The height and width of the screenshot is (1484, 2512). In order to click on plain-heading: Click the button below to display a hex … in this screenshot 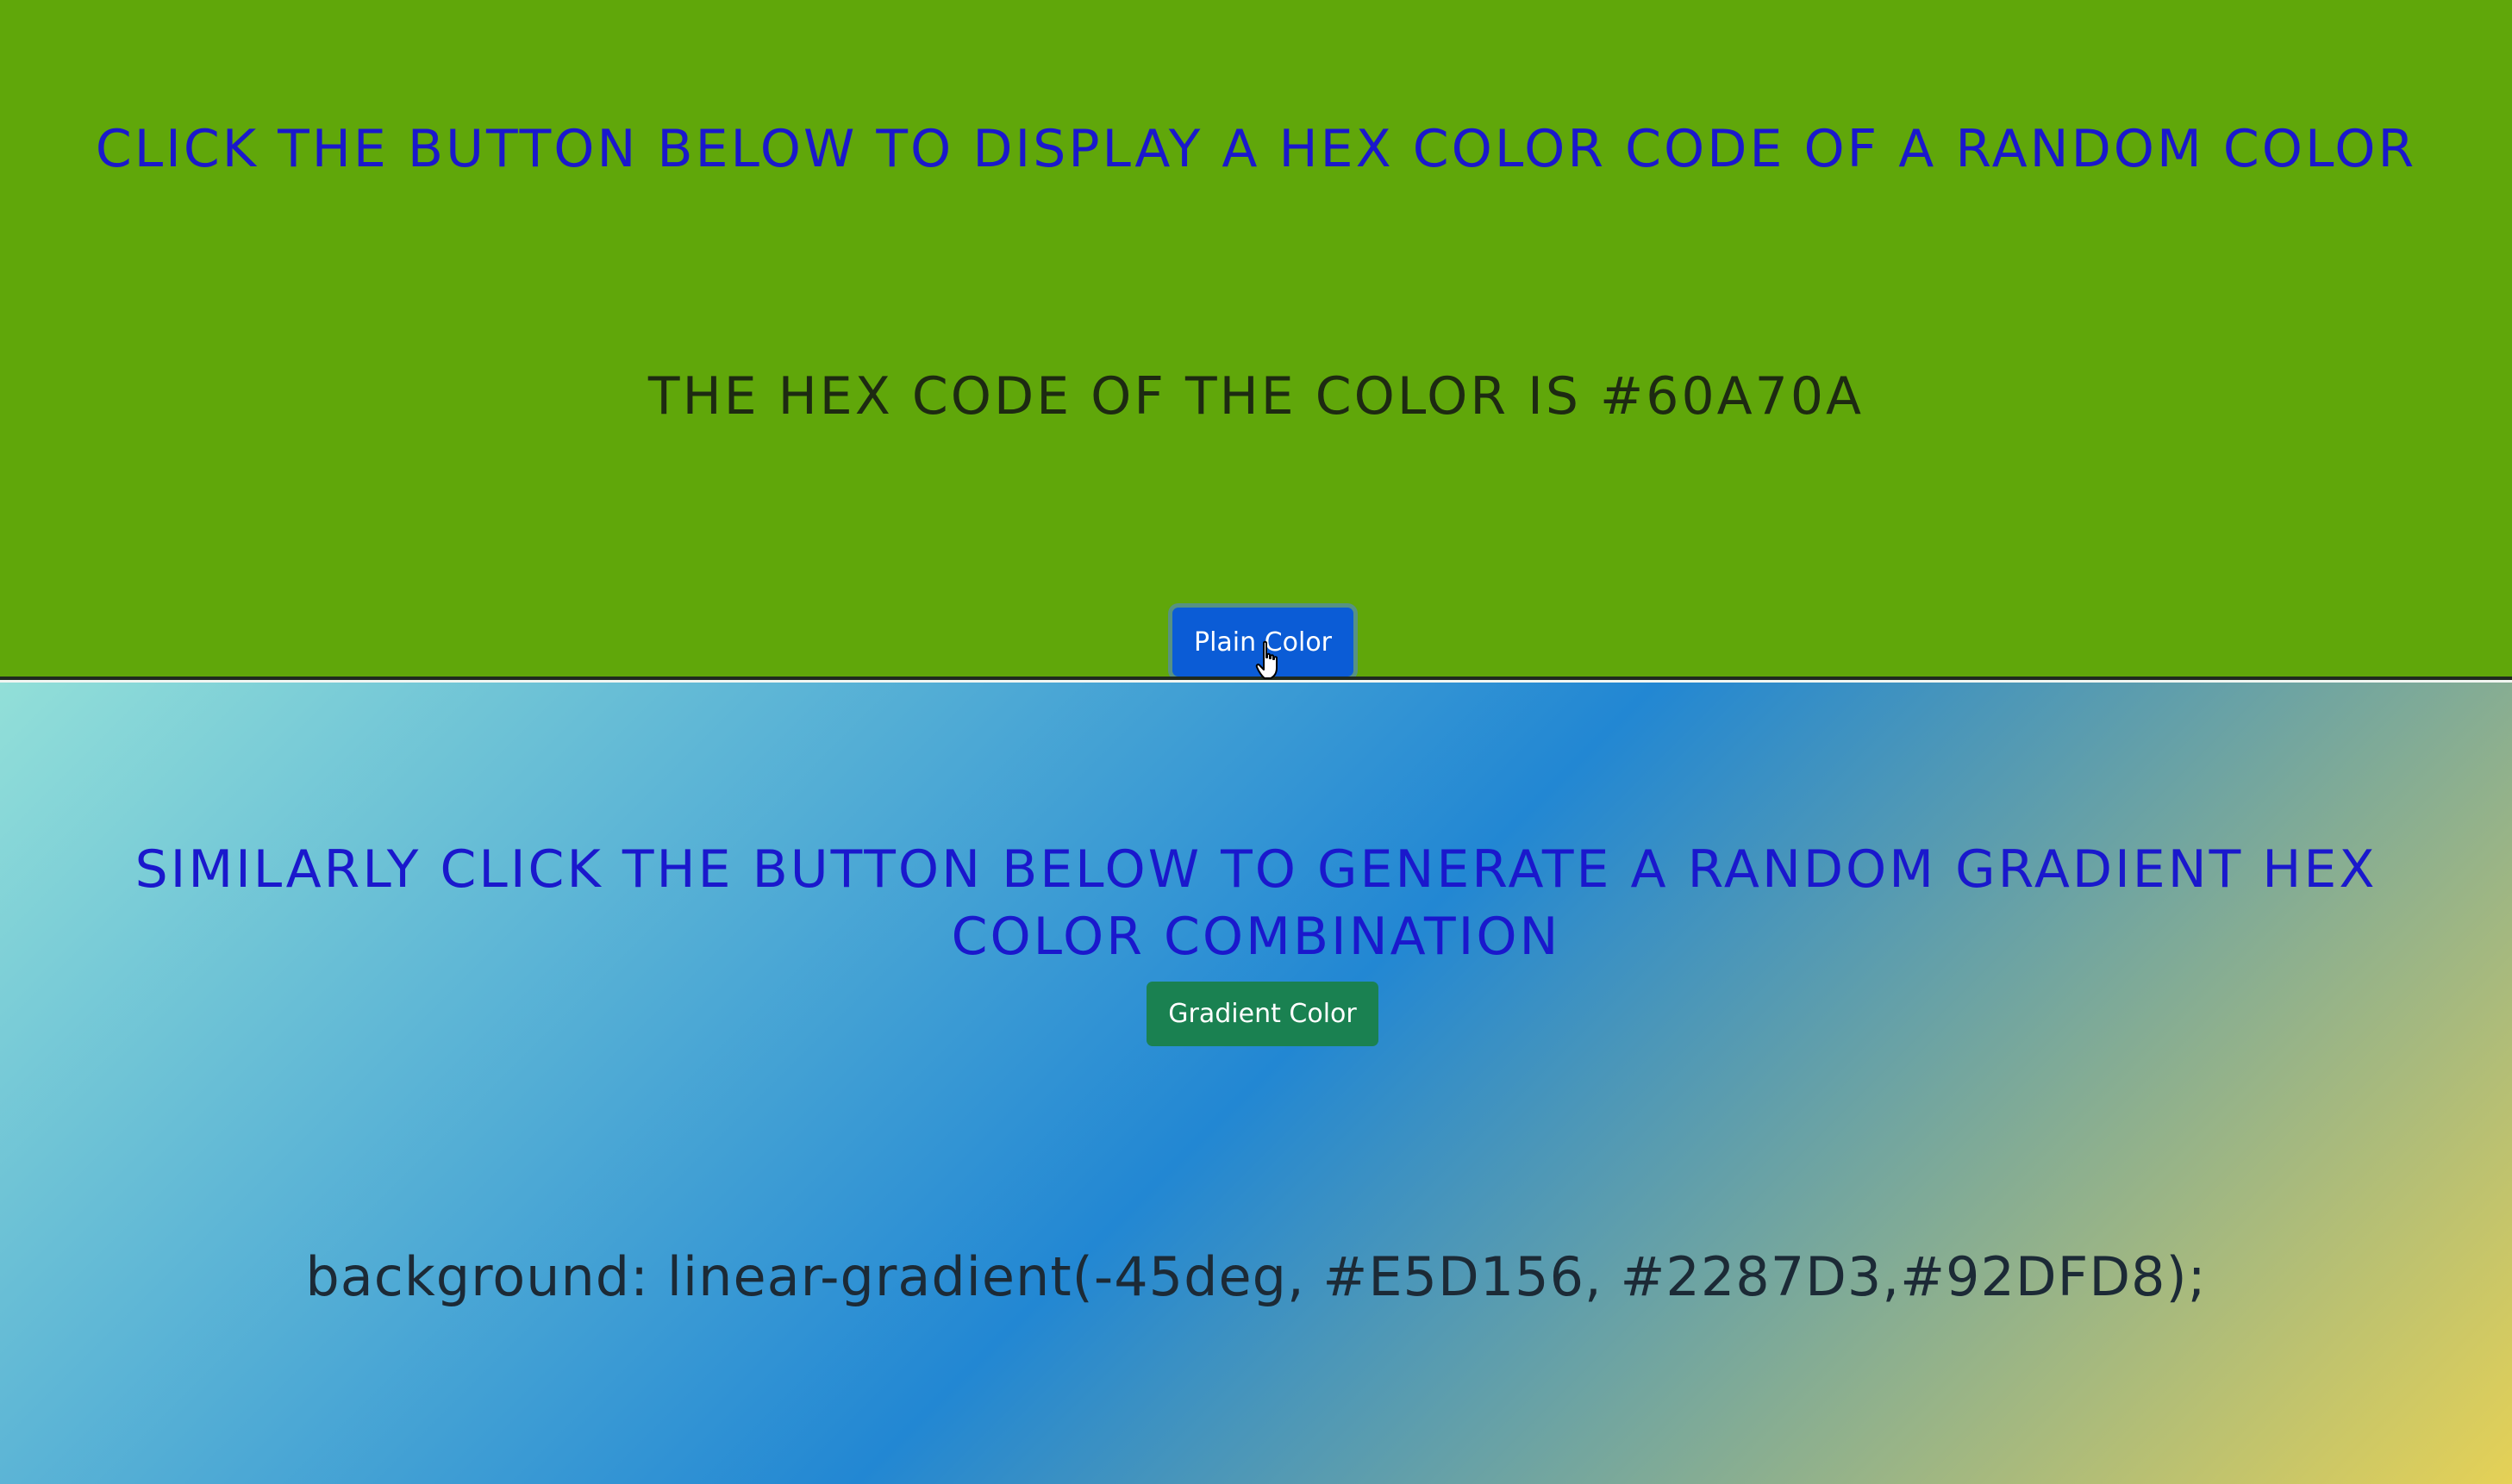, I will do `click(1256, 149)`.